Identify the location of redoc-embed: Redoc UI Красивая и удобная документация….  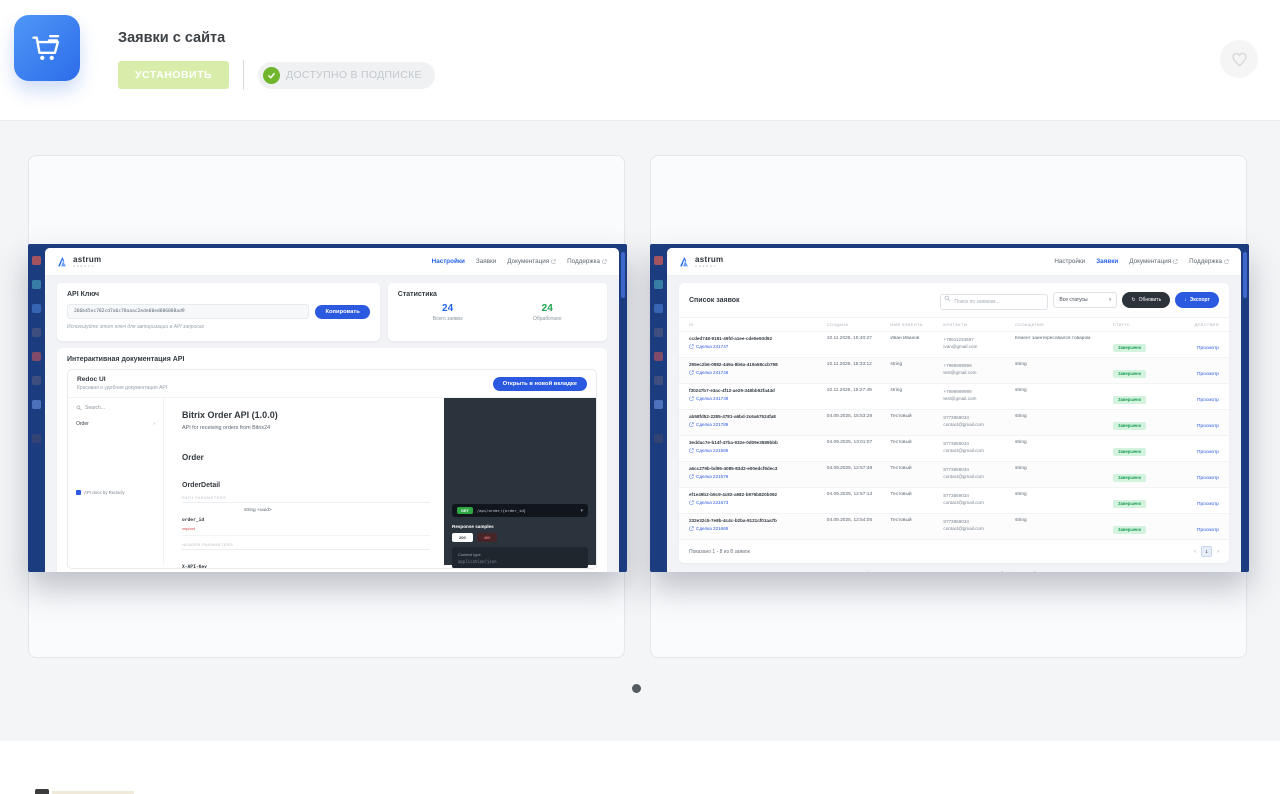
(332, 469).